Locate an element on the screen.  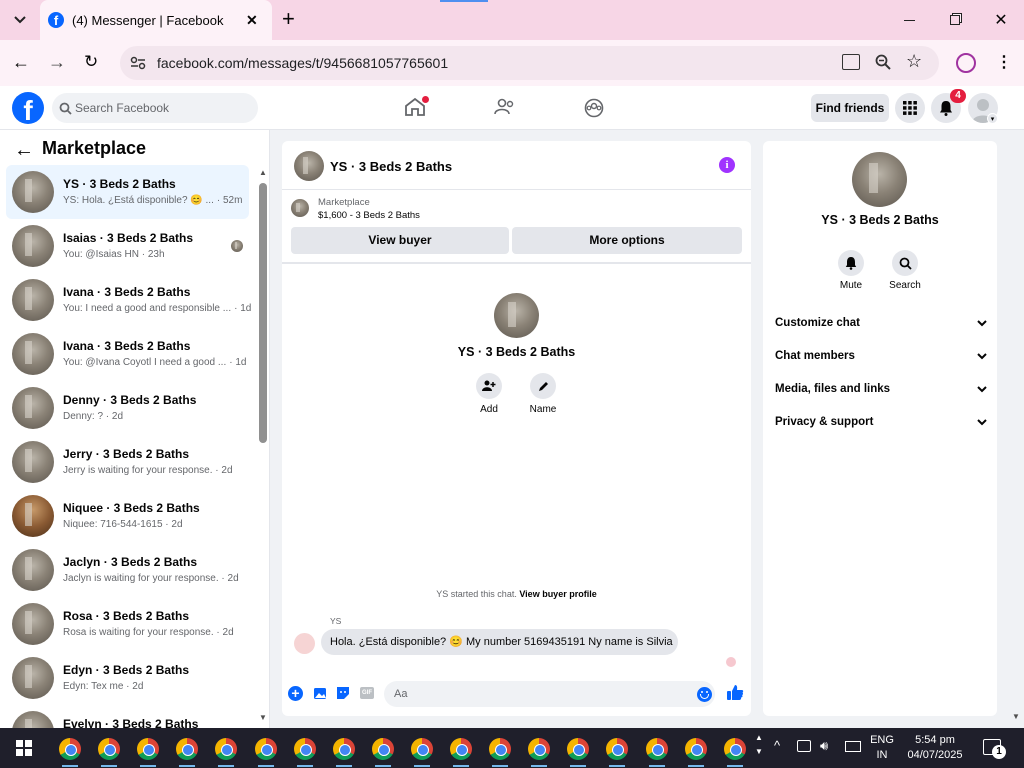
close-window-button: ✕ is located at coordinates (1001, 20).